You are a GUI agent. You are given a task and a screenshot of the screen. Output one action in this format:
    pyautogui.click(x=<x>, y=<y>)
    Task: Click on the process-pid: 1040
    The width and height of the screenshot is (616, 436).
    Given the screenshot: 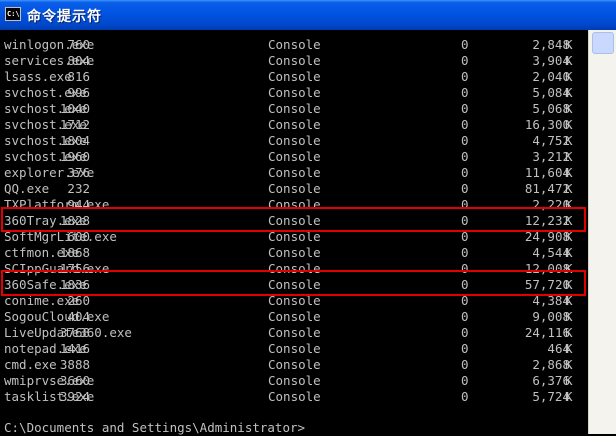 What is the action you would take?
    pyautogui.click(x=74, y=108)
    